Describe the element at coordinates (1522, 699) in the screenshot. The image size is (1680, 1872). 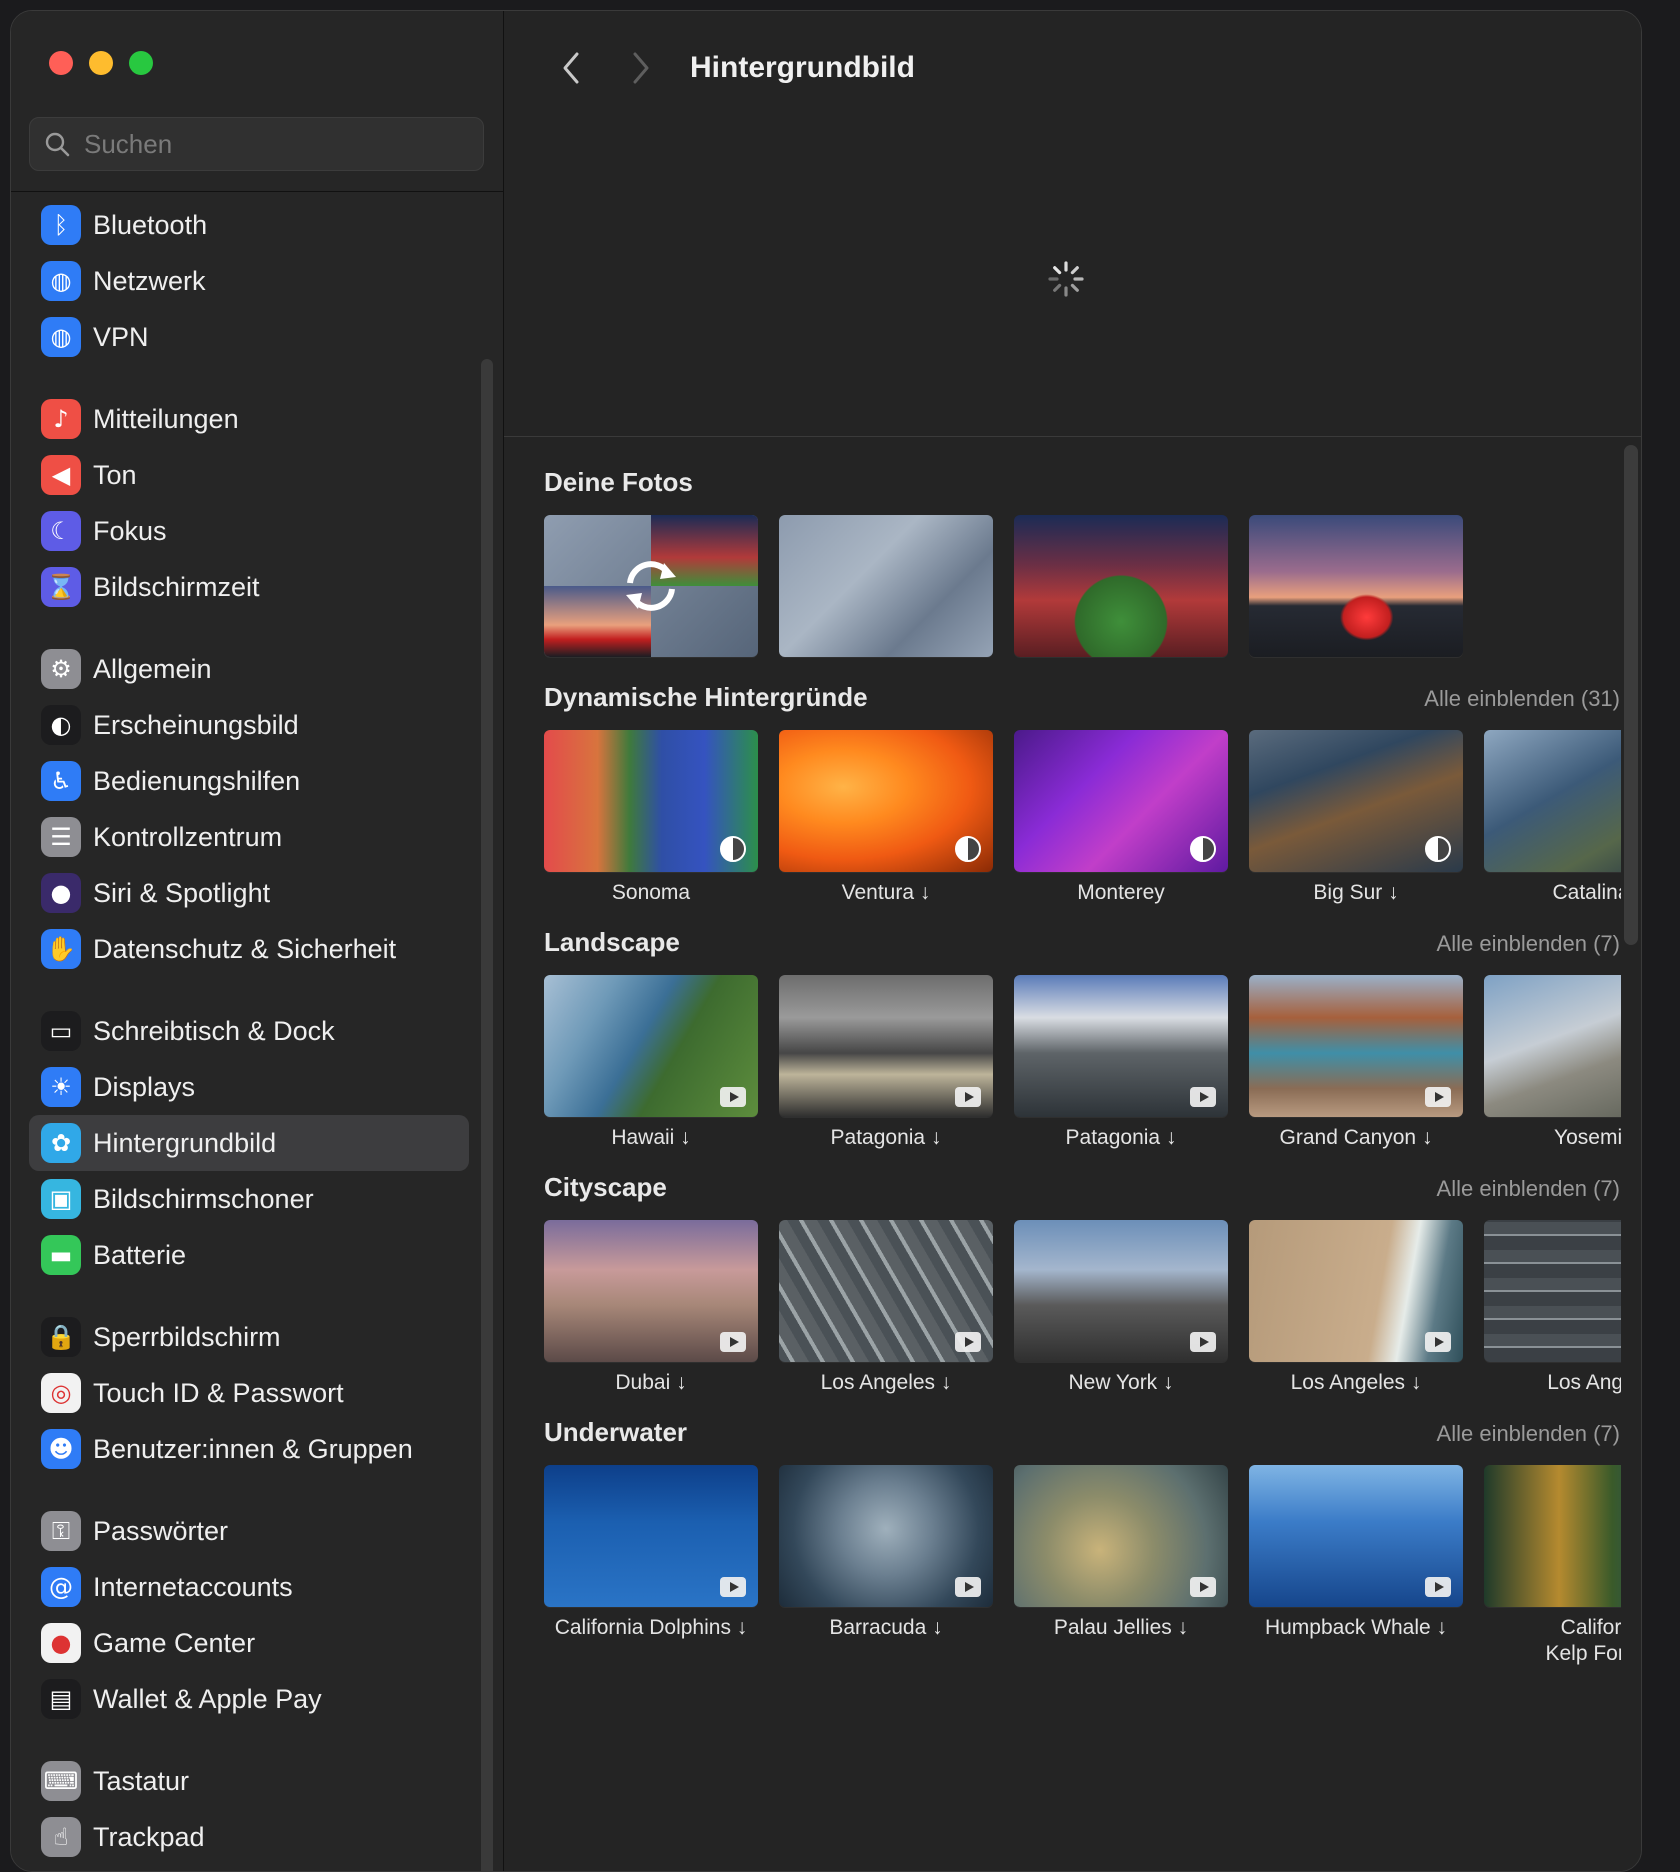
I see `show-all-button: Alle einblenden (31)` at that location.